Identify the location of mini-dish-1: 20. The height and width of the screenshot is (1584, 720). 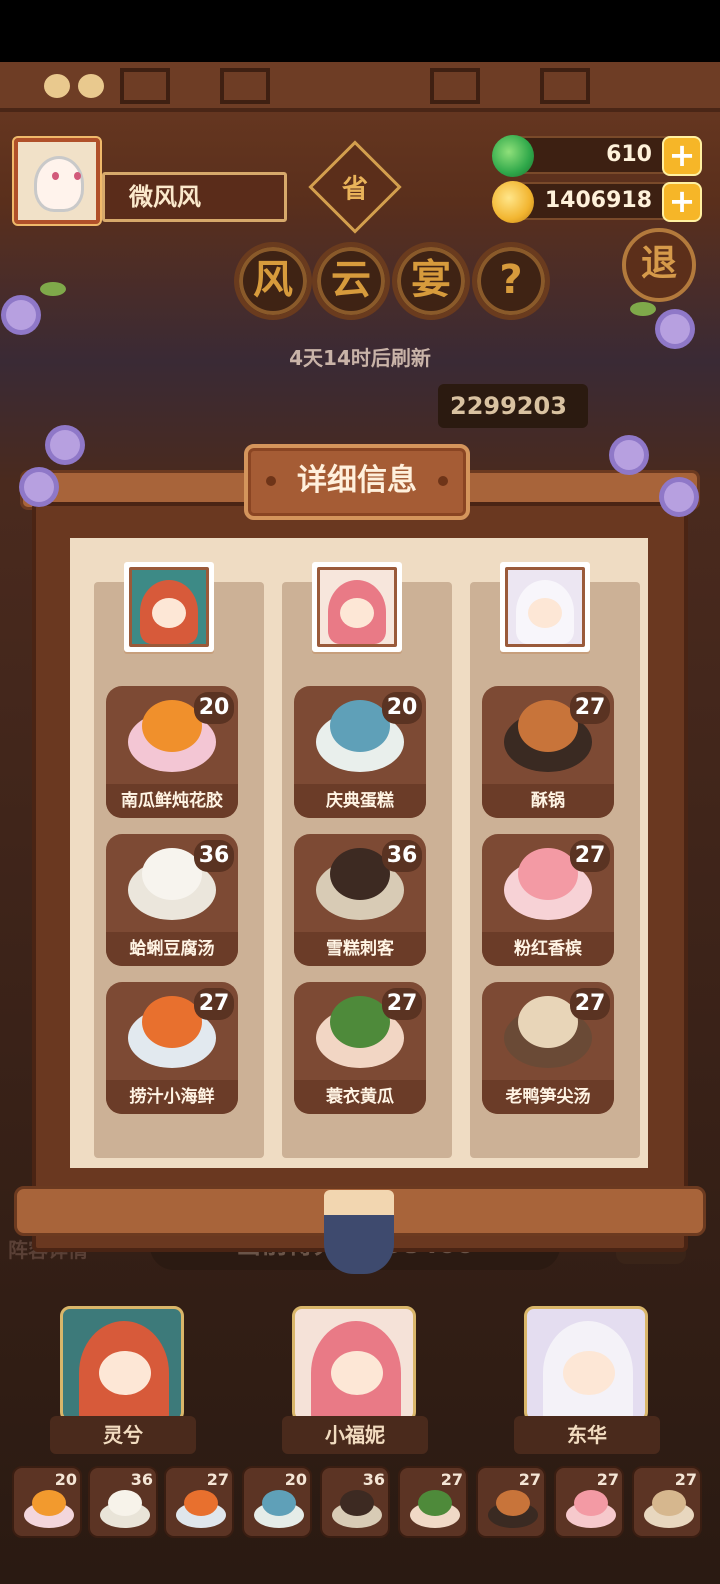
(47, 1502).